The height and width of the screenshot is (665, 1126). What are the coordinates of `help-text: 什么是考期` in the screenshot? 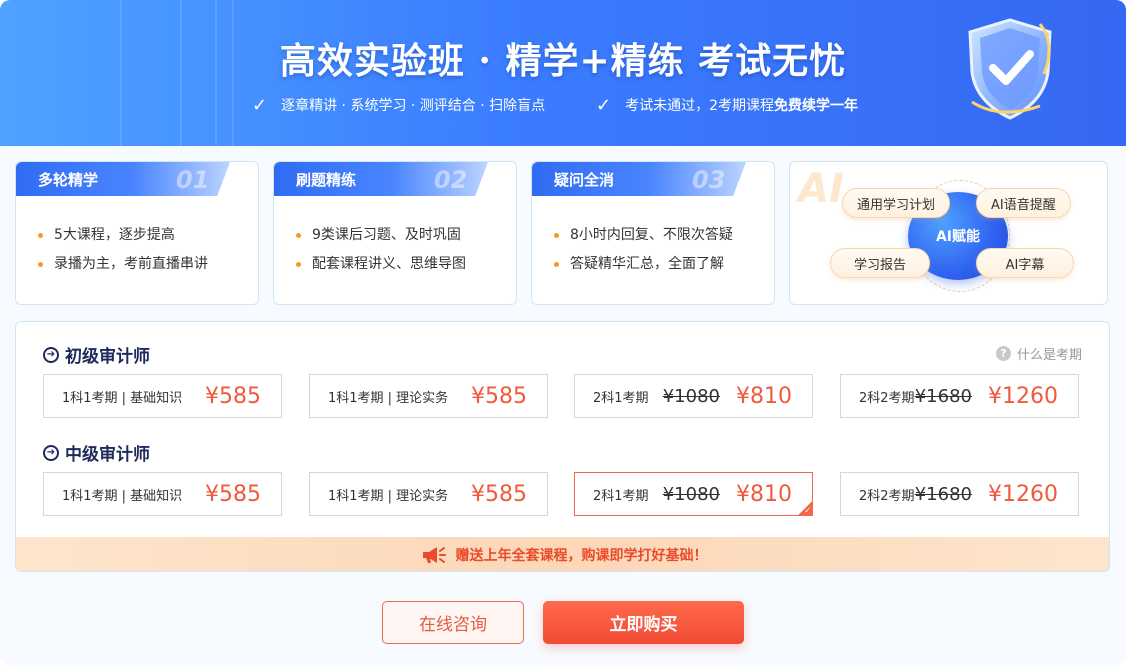 It's located at (1050, 355).